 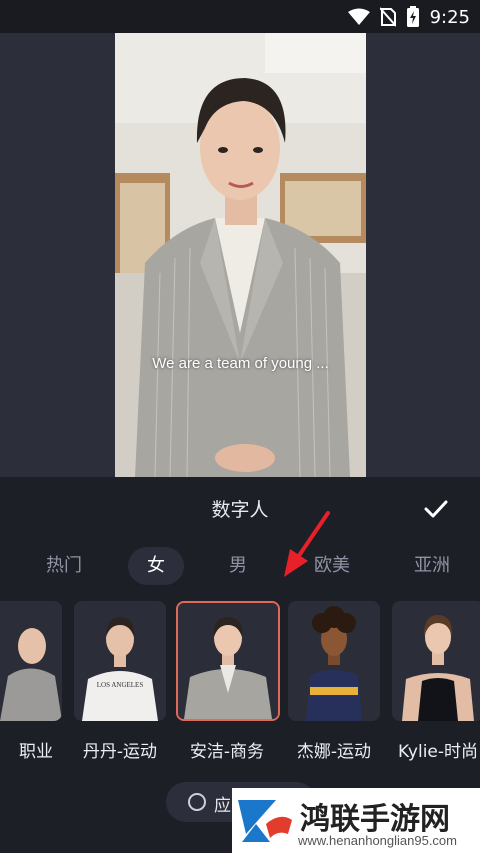 What do you see at coordinates (64, 566) in the screenshot?
I see `tab-hot: 热门` at bounding box center [64, 566].